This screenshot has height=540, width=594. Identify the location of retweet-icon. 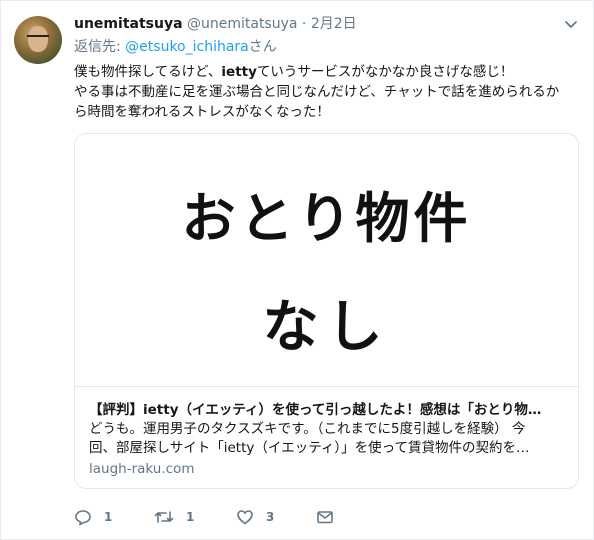
(164, 517).